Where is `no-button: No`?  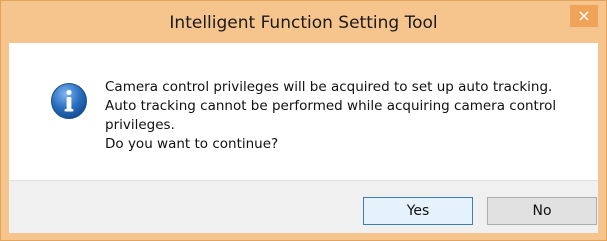
no-button: No is located at coordinates (542, 211).